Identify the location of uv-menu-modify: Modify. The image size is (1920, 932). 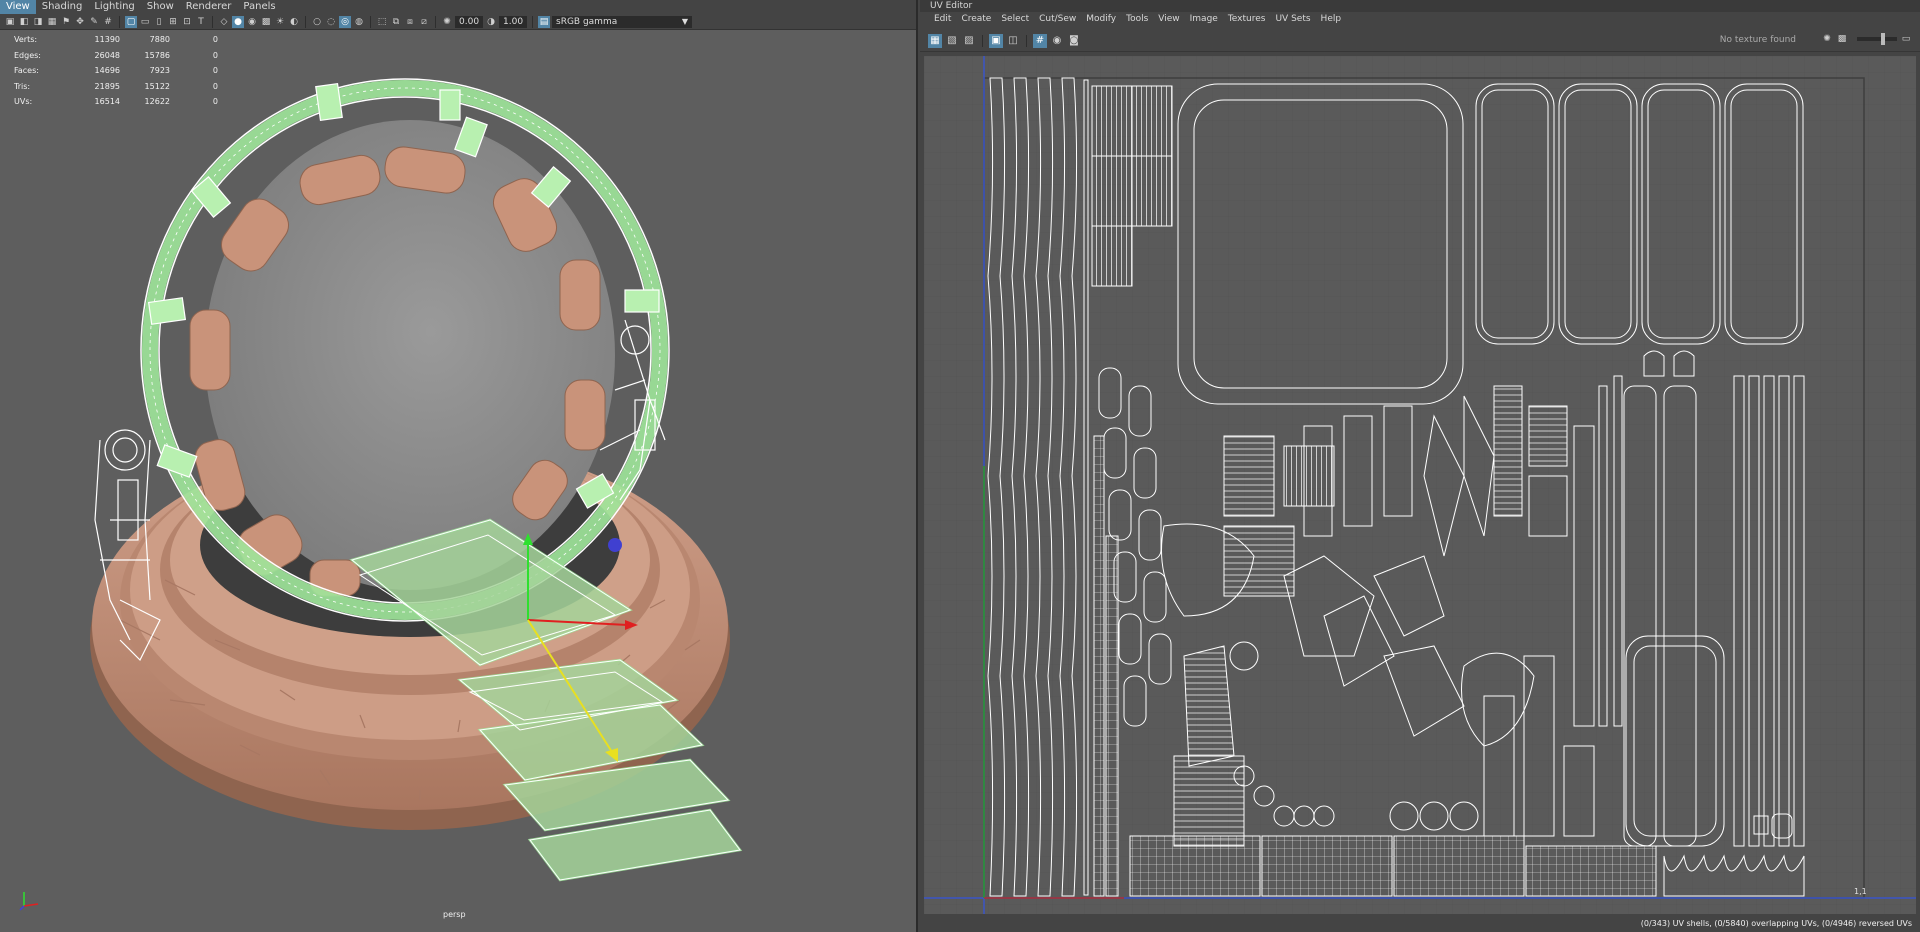
(1101, 19).